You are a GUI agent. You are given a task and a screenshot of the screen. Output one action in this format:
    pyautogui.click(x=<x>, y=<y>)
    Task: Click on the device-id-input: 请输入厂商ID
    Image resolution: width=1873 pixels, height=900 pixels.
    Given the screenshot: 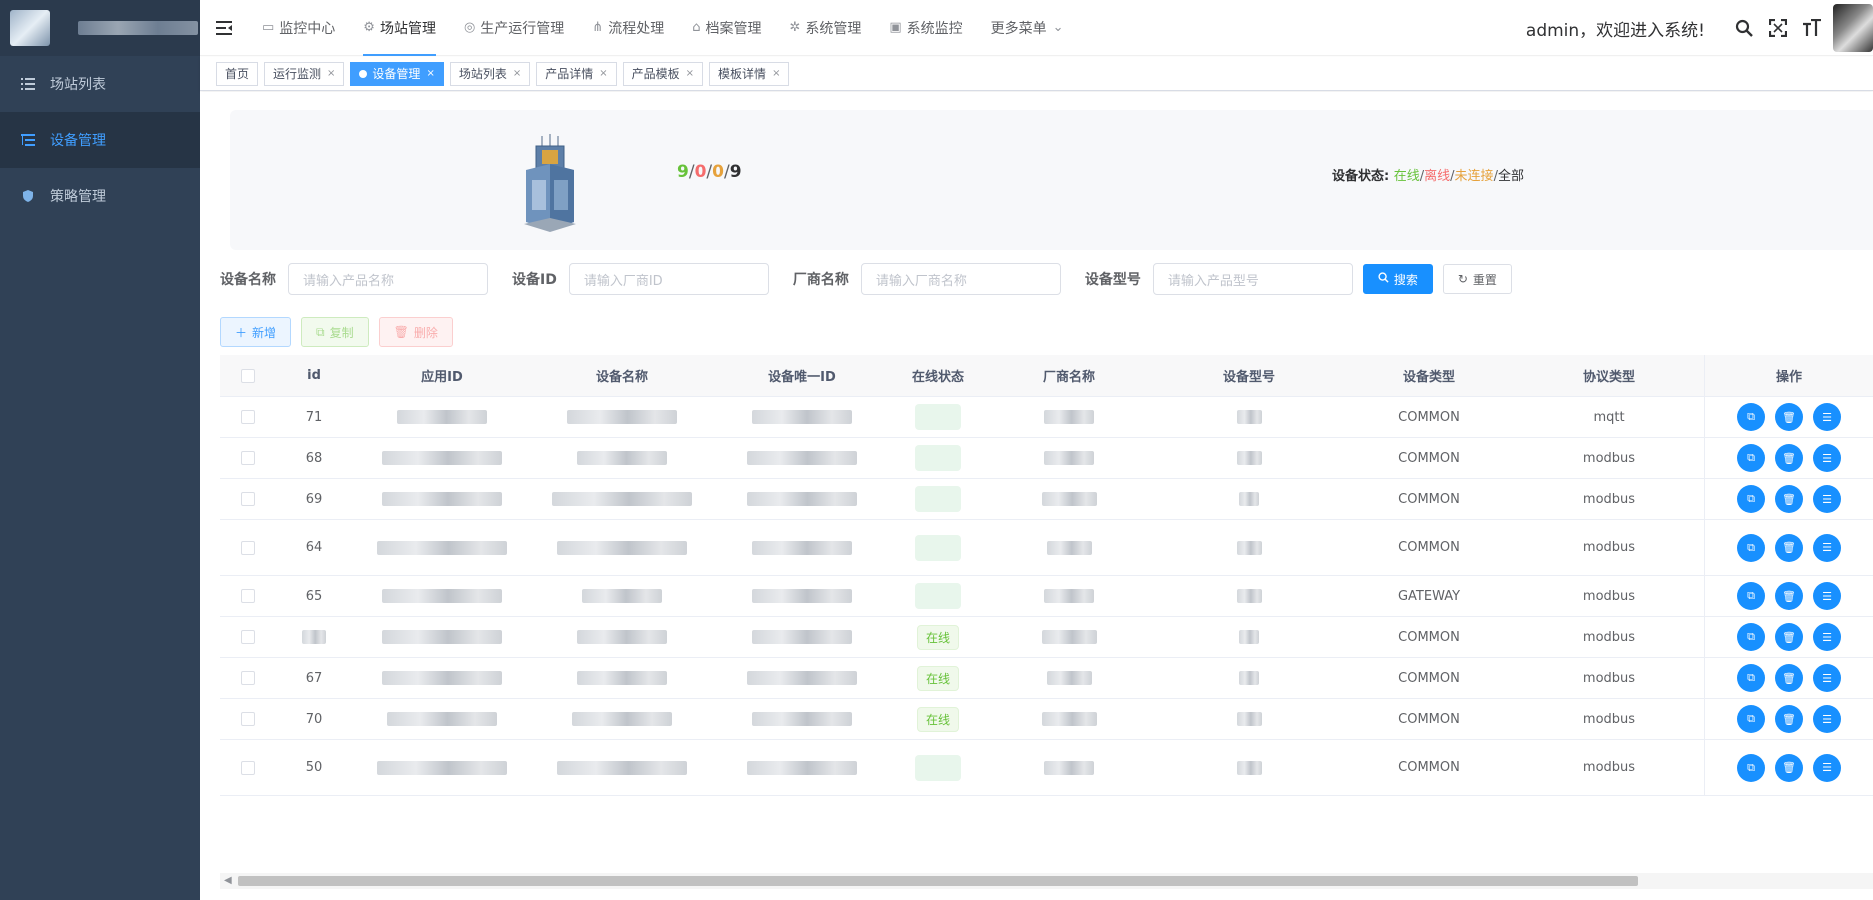 What is the action you would take?
    pyautogui.click(x=668, y=279)
    